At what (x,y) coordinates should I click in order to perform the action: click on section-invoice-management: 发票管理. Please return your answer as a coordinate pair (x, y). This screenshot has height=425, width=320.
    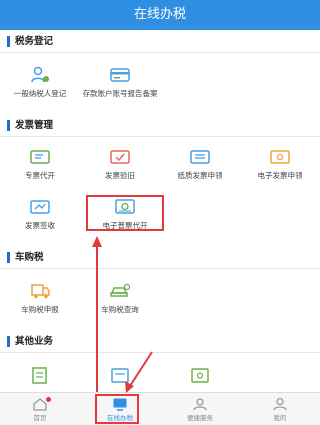
    Looking at the image, I should click on (160, 126).